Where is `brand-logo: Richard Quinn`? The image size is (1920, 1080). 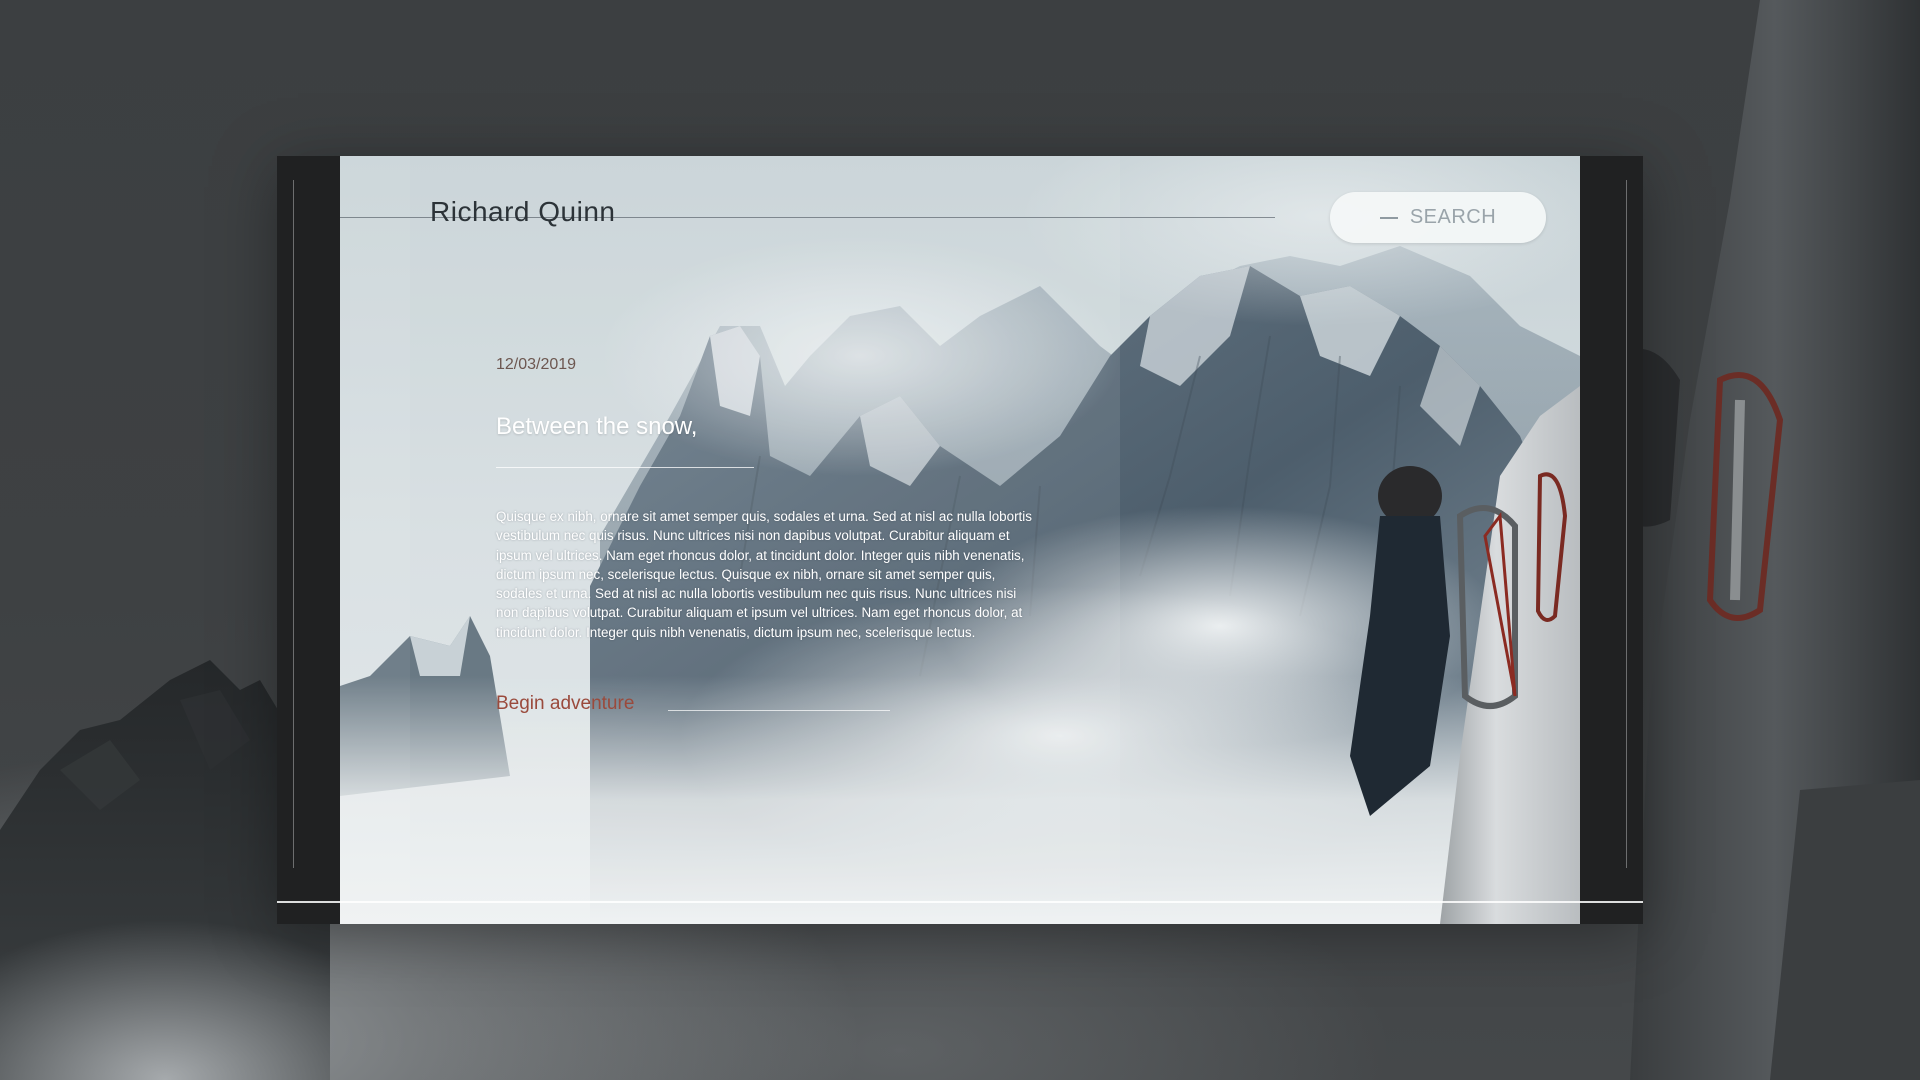
brand-logo: Richard Quinn is located at coordinates (522, 212).